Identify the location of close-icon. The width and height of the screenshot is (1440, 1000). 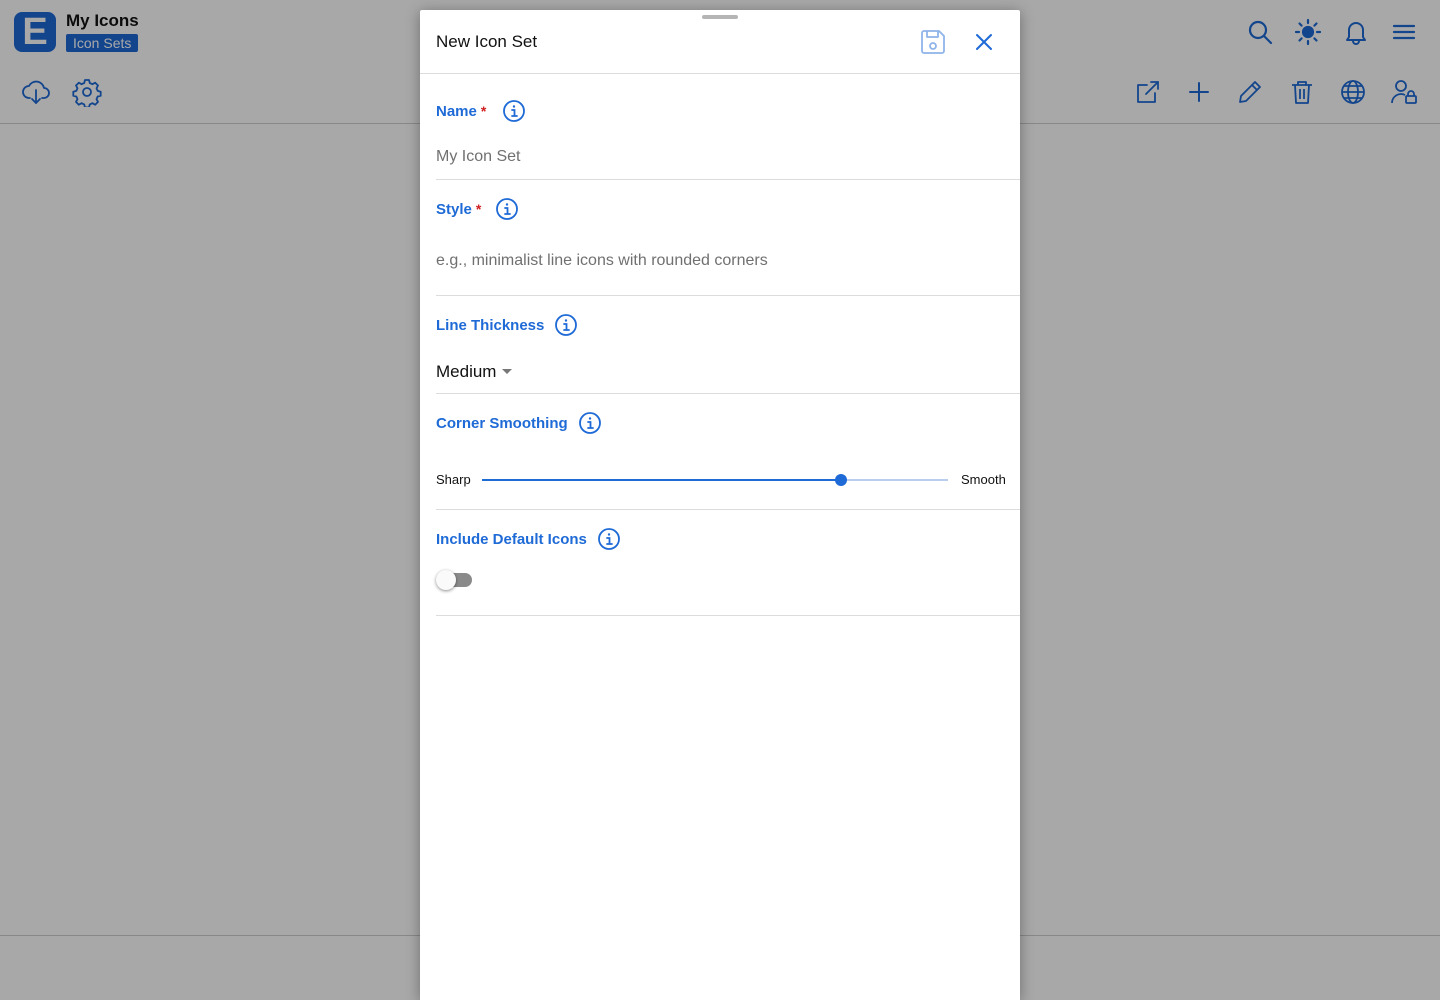
(984, 42).